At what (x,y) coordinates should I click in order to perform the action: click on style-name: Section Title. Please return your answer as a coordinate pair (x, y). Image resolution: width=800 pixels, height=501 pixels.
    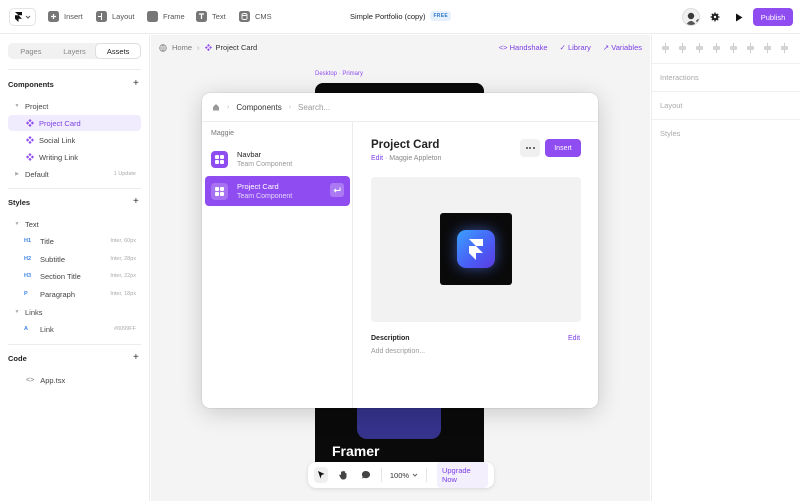
    Looking at the image, I should click on (60, 276).